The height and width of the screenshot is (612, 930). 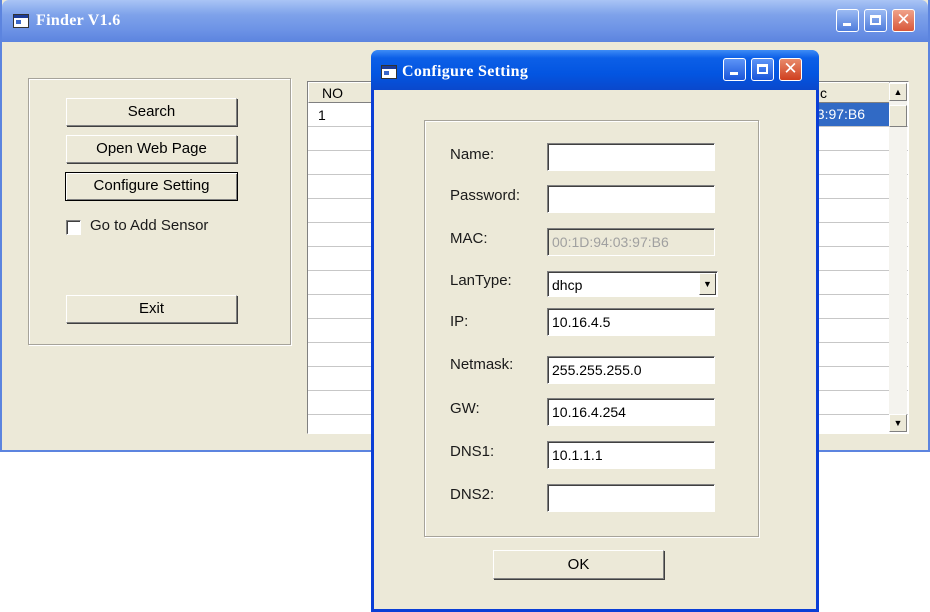 What do you see at coordinates (332, 93) in the screenshot?
I see `column-no-label: NO` at bounding box center [332, 93].